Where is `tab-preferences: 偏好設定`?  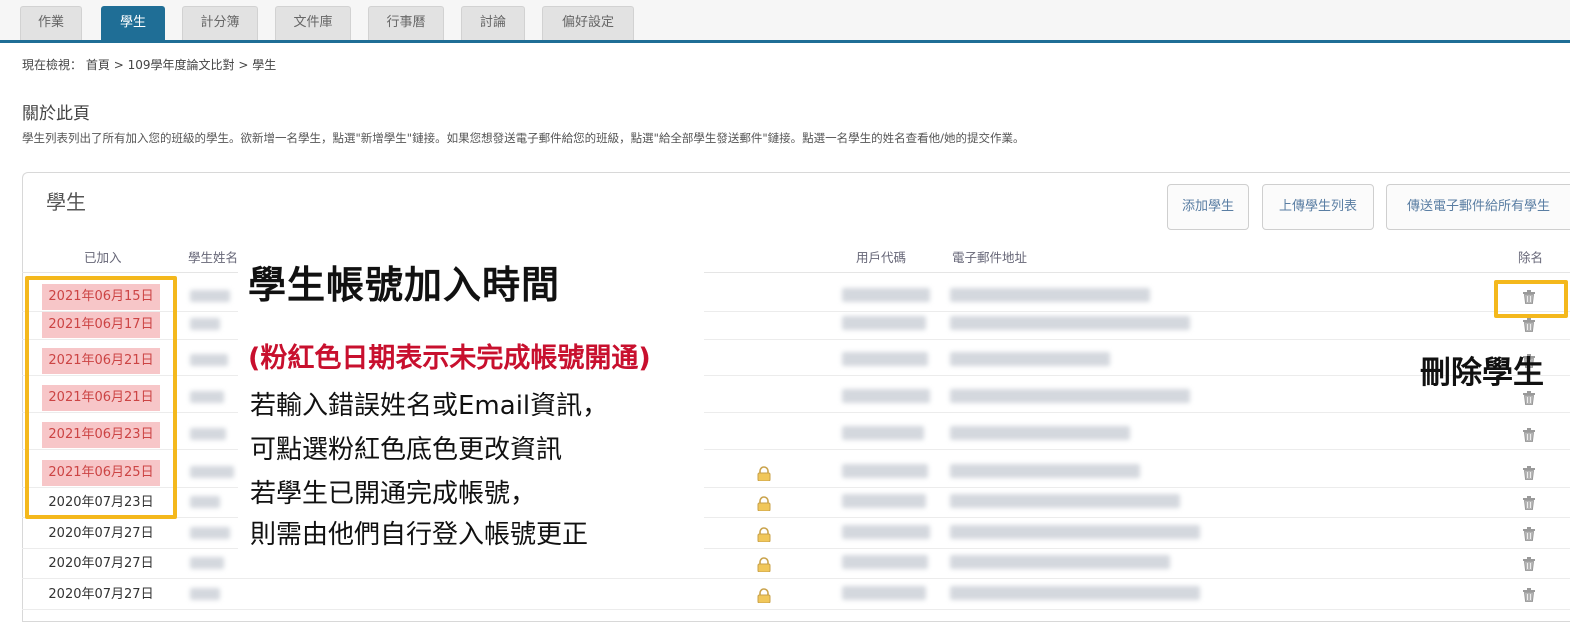
tab-preferences: 偏好設定 is located at coordinates (588, 23).